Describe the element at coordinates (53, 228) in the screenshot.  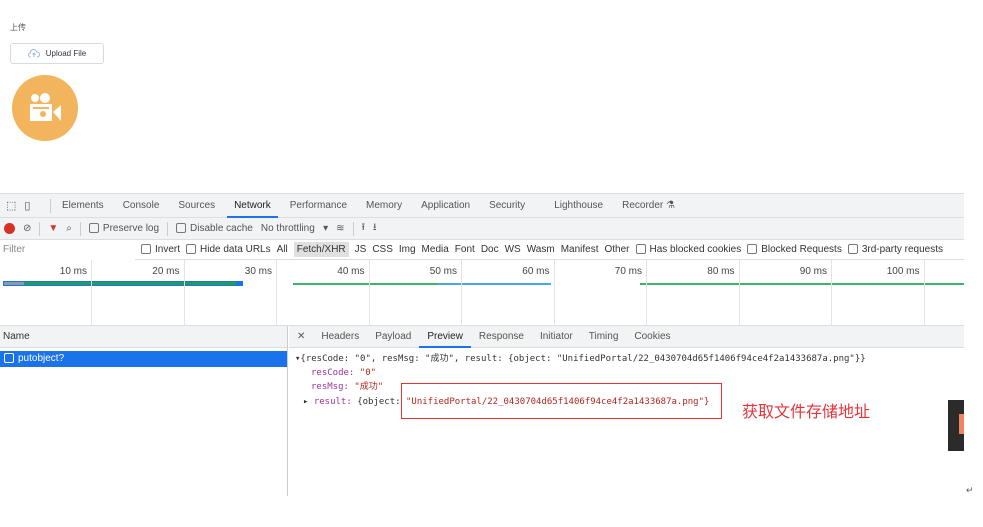
I see `filter-icon: ▼` at that location.